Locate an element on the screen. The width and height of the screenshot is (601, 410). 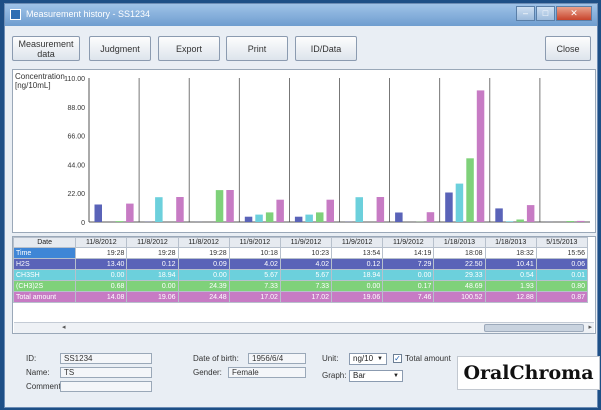
window-title: Measurement history - SS1234 is located at coordinates (88, 14).